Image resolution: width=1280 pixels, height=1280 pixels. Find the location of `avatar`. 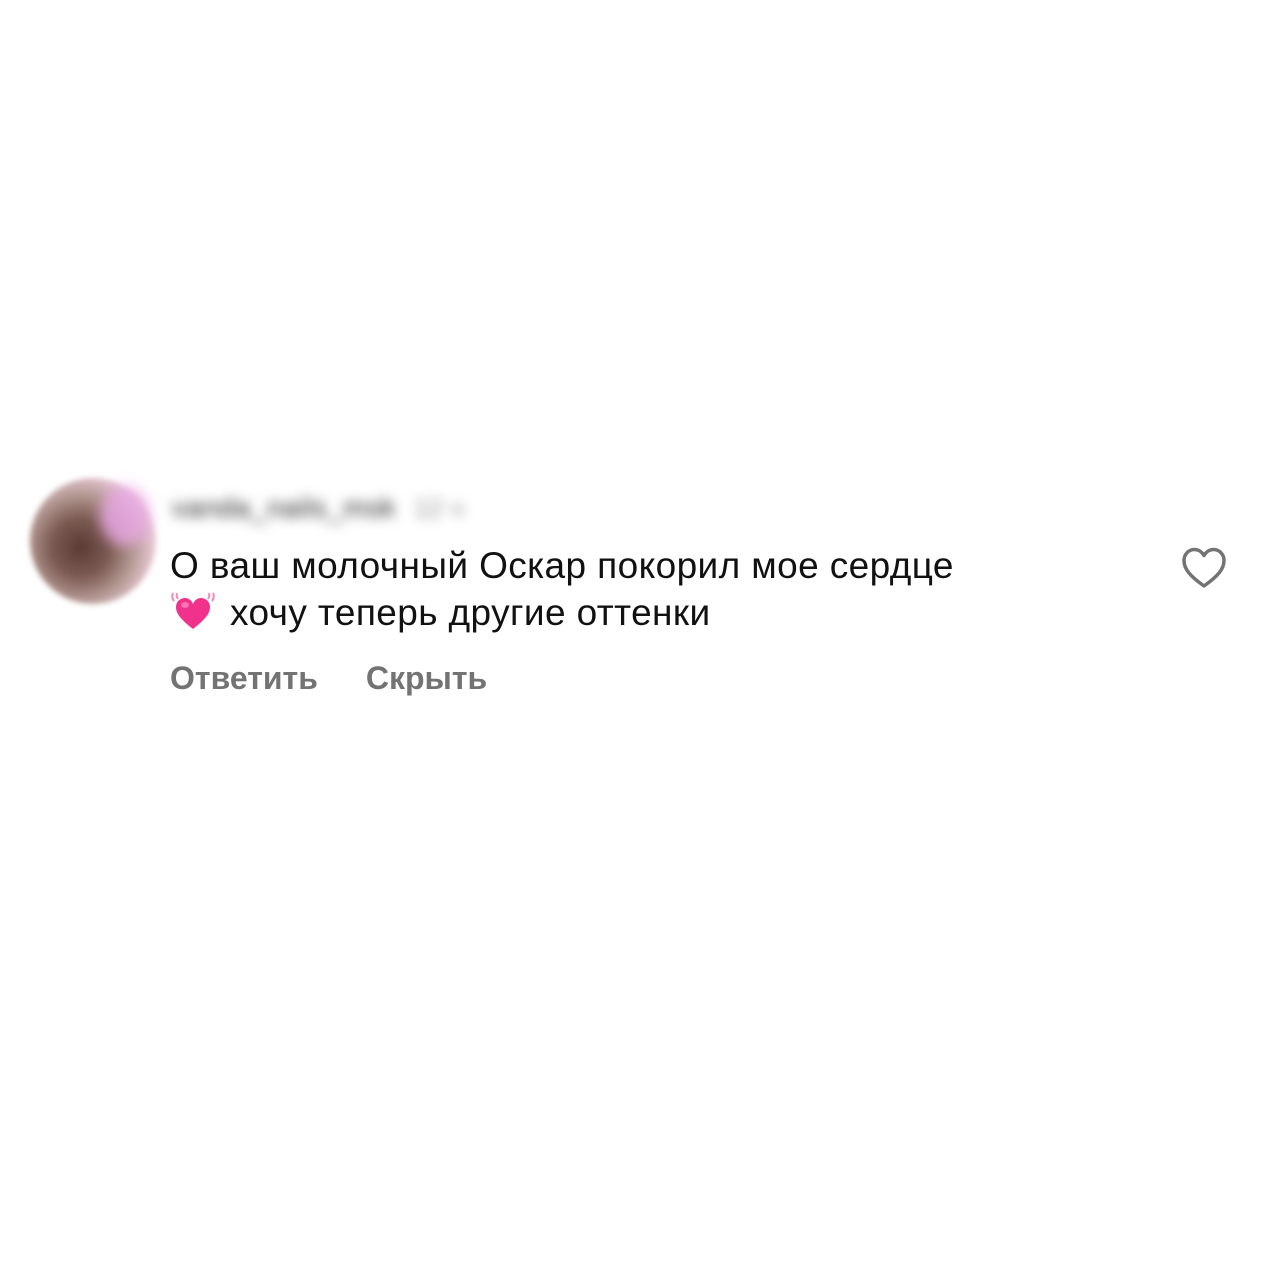

avatar is located at coordinates (93, 541).